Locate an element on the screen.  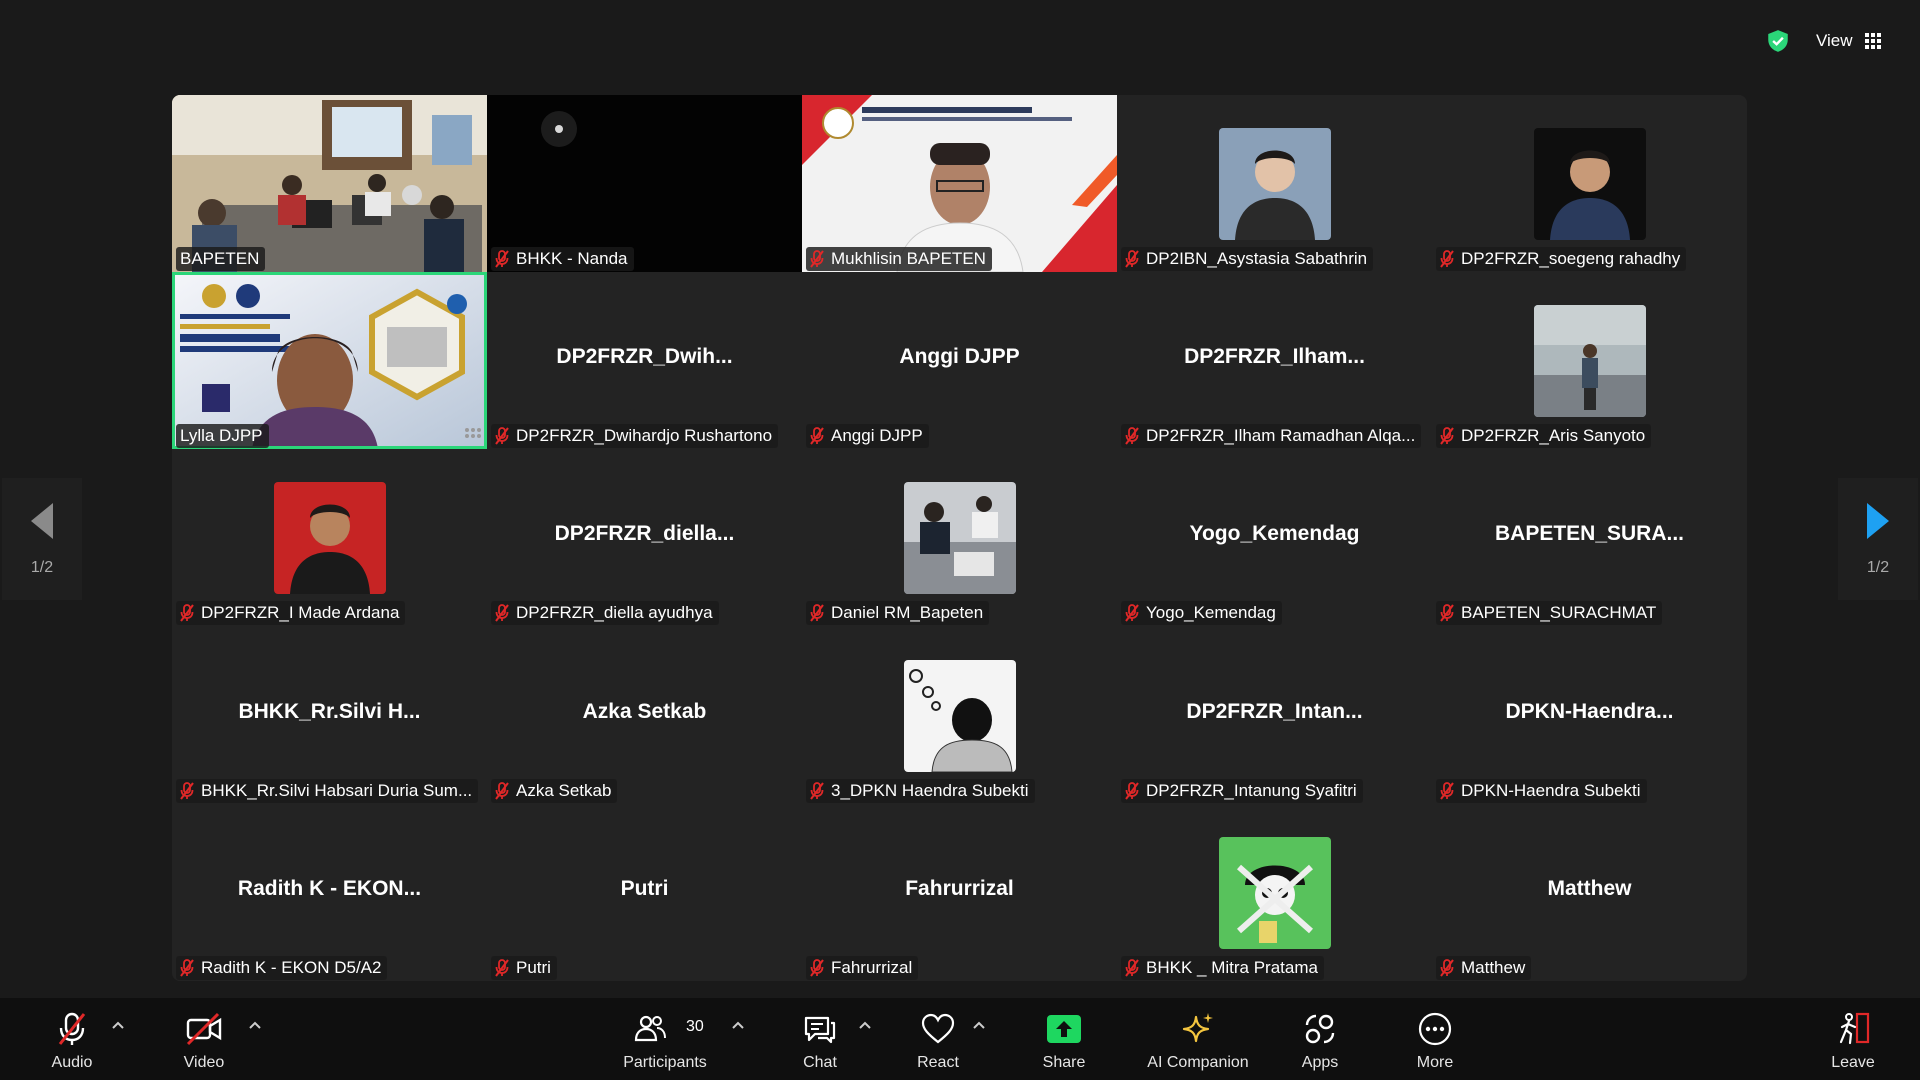
participant-tile: Lylla DJPP is located at coordinates (329, 360).